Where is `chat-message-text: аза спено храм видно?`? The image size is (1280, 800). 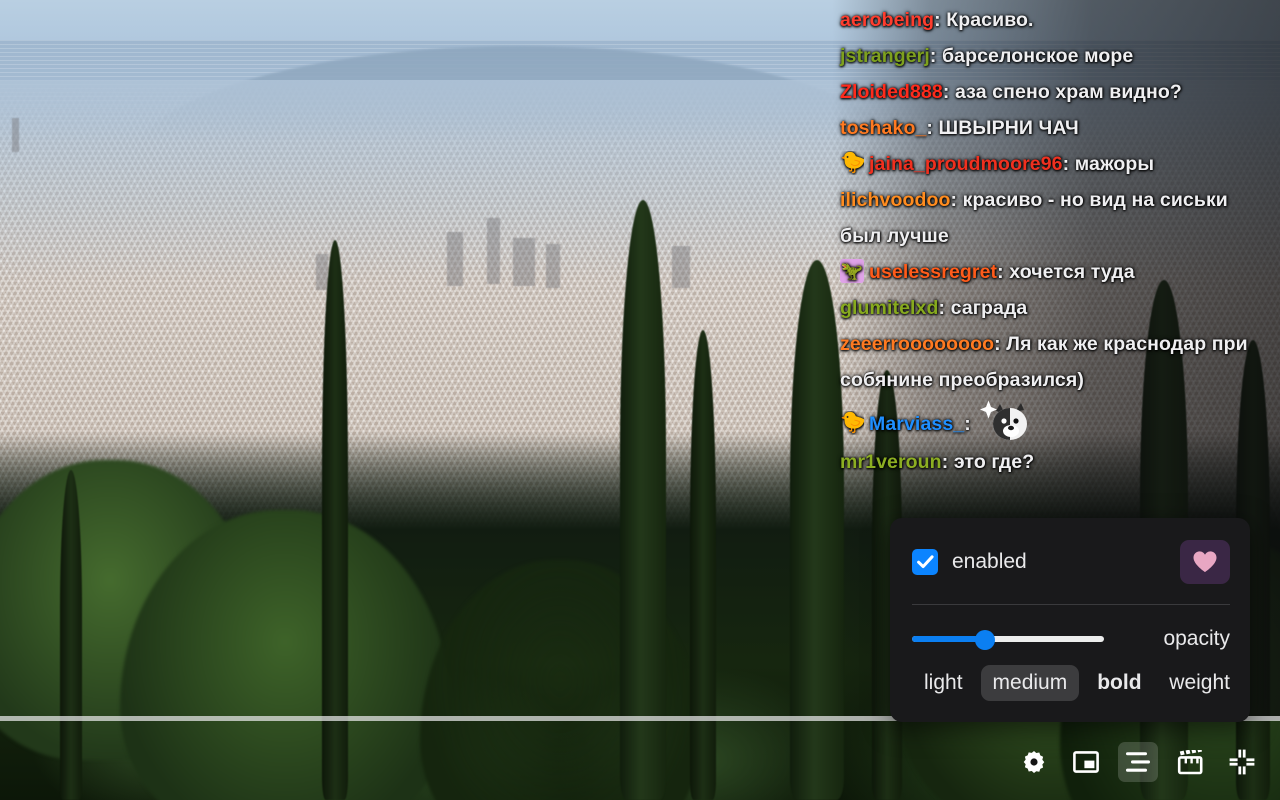
chat-message-text: аза спено храм видно? is located at coordinates (1068, 92).